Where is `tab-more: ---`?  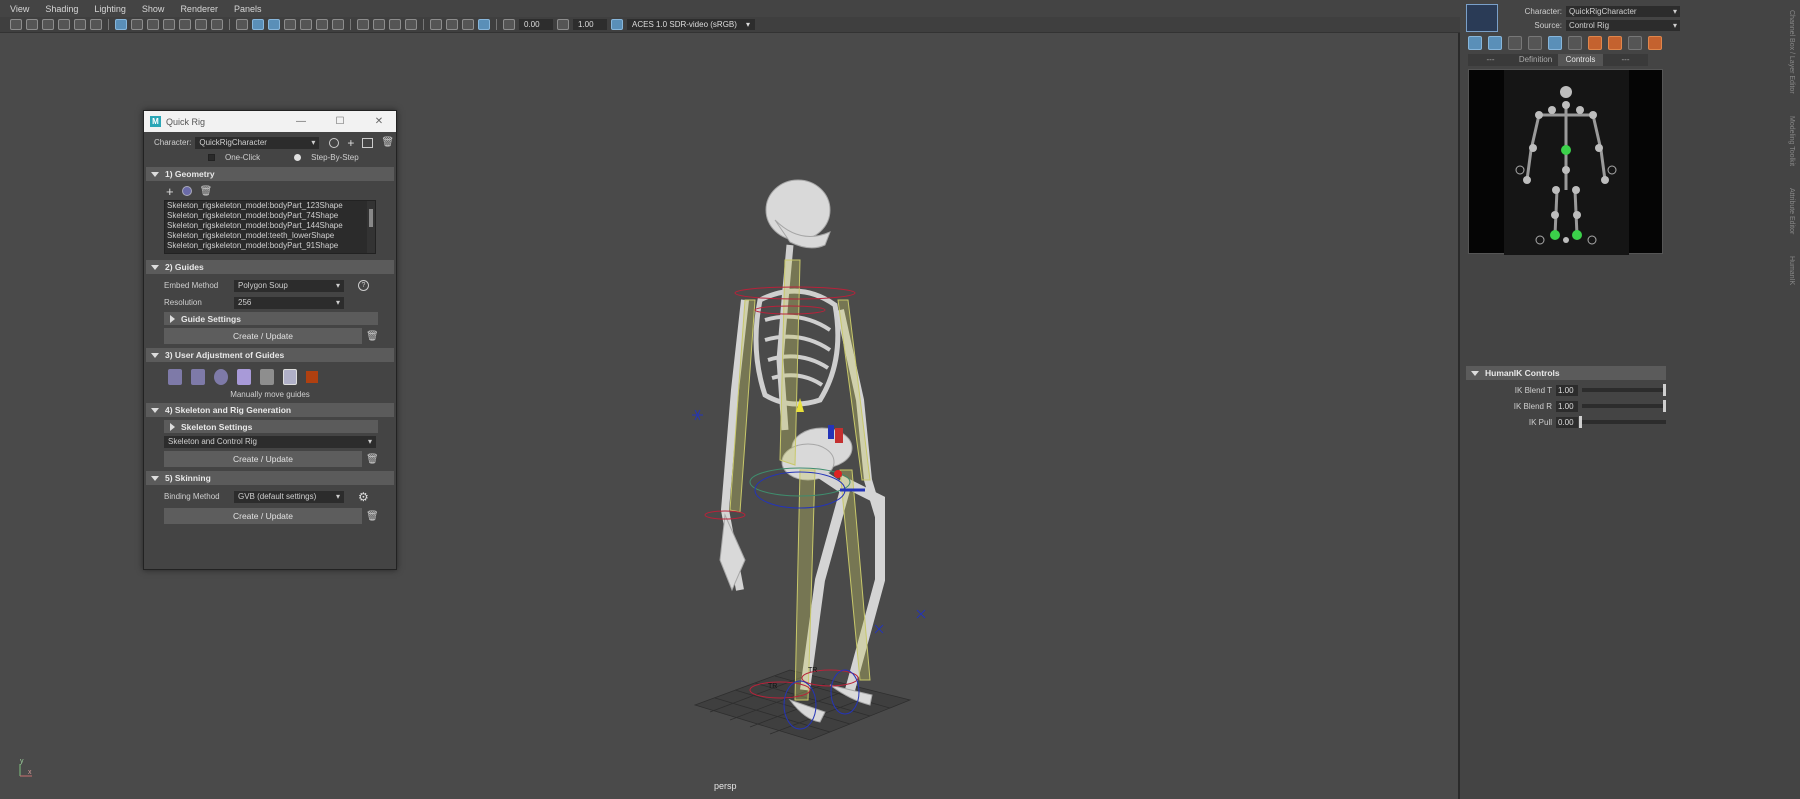 tab-more: --- is located at coordinates (1625, 60).